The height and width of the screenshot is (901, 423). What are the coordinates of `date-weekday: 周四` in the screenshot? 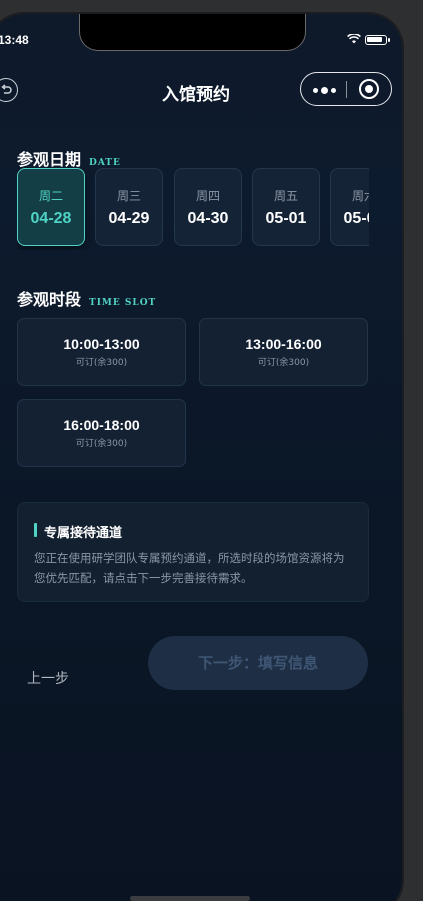 It's located at (207, 196).